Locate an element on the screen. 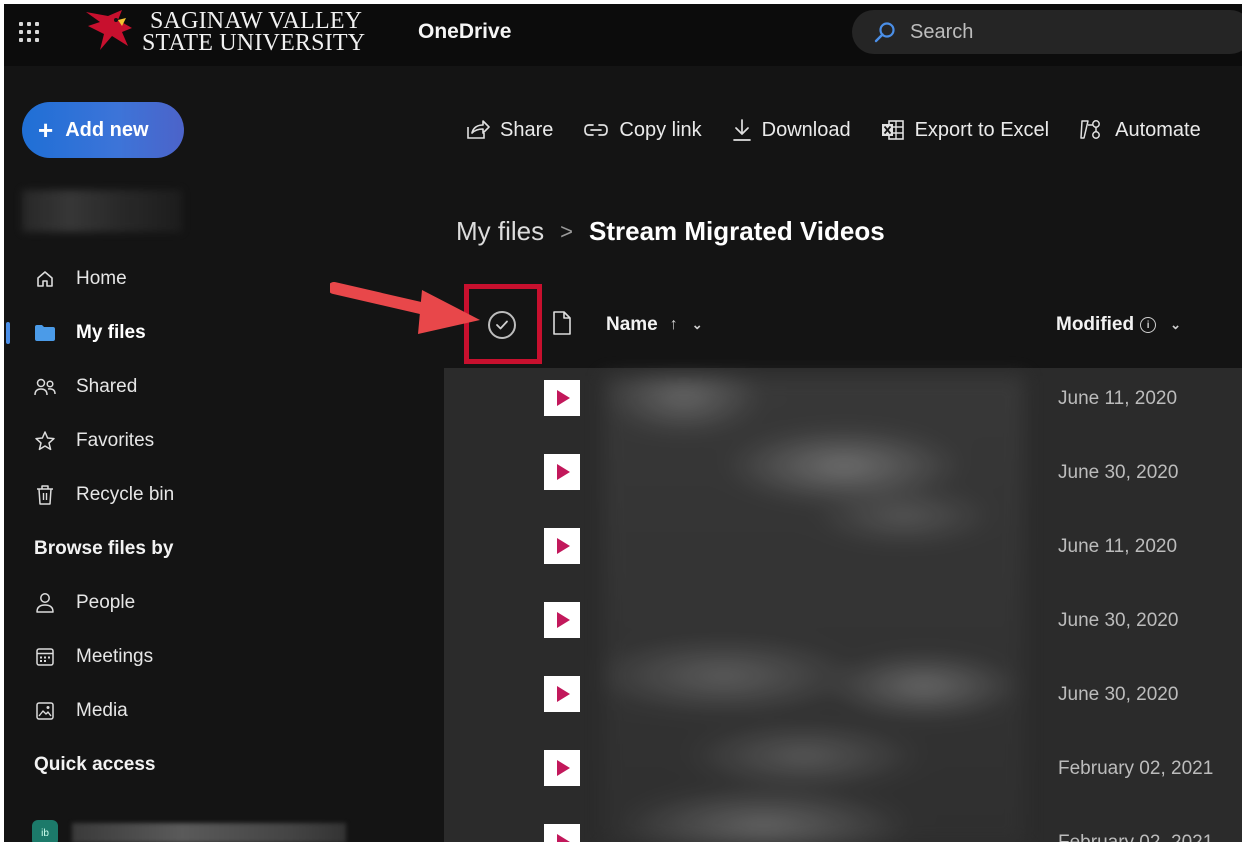  sidebar-item-recycle-bin: Recycle bin is located at coordinates (104, 495).